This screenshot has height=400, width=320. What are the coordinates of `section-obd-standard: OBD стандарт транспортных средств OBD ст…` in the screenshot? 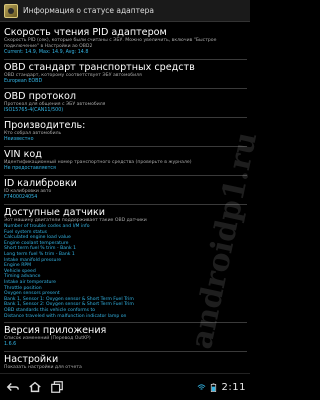 It's located at (125, 73).